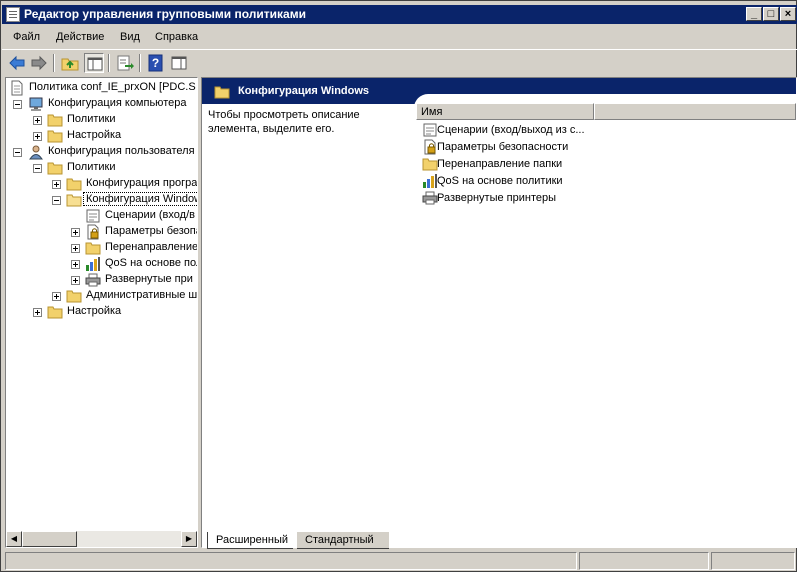 This screenshot has width=801, height=574. Describe the element at coordinates (101, 296) in the screenshot. I see `tree-item-admin-templates: Административные ш` at that location.